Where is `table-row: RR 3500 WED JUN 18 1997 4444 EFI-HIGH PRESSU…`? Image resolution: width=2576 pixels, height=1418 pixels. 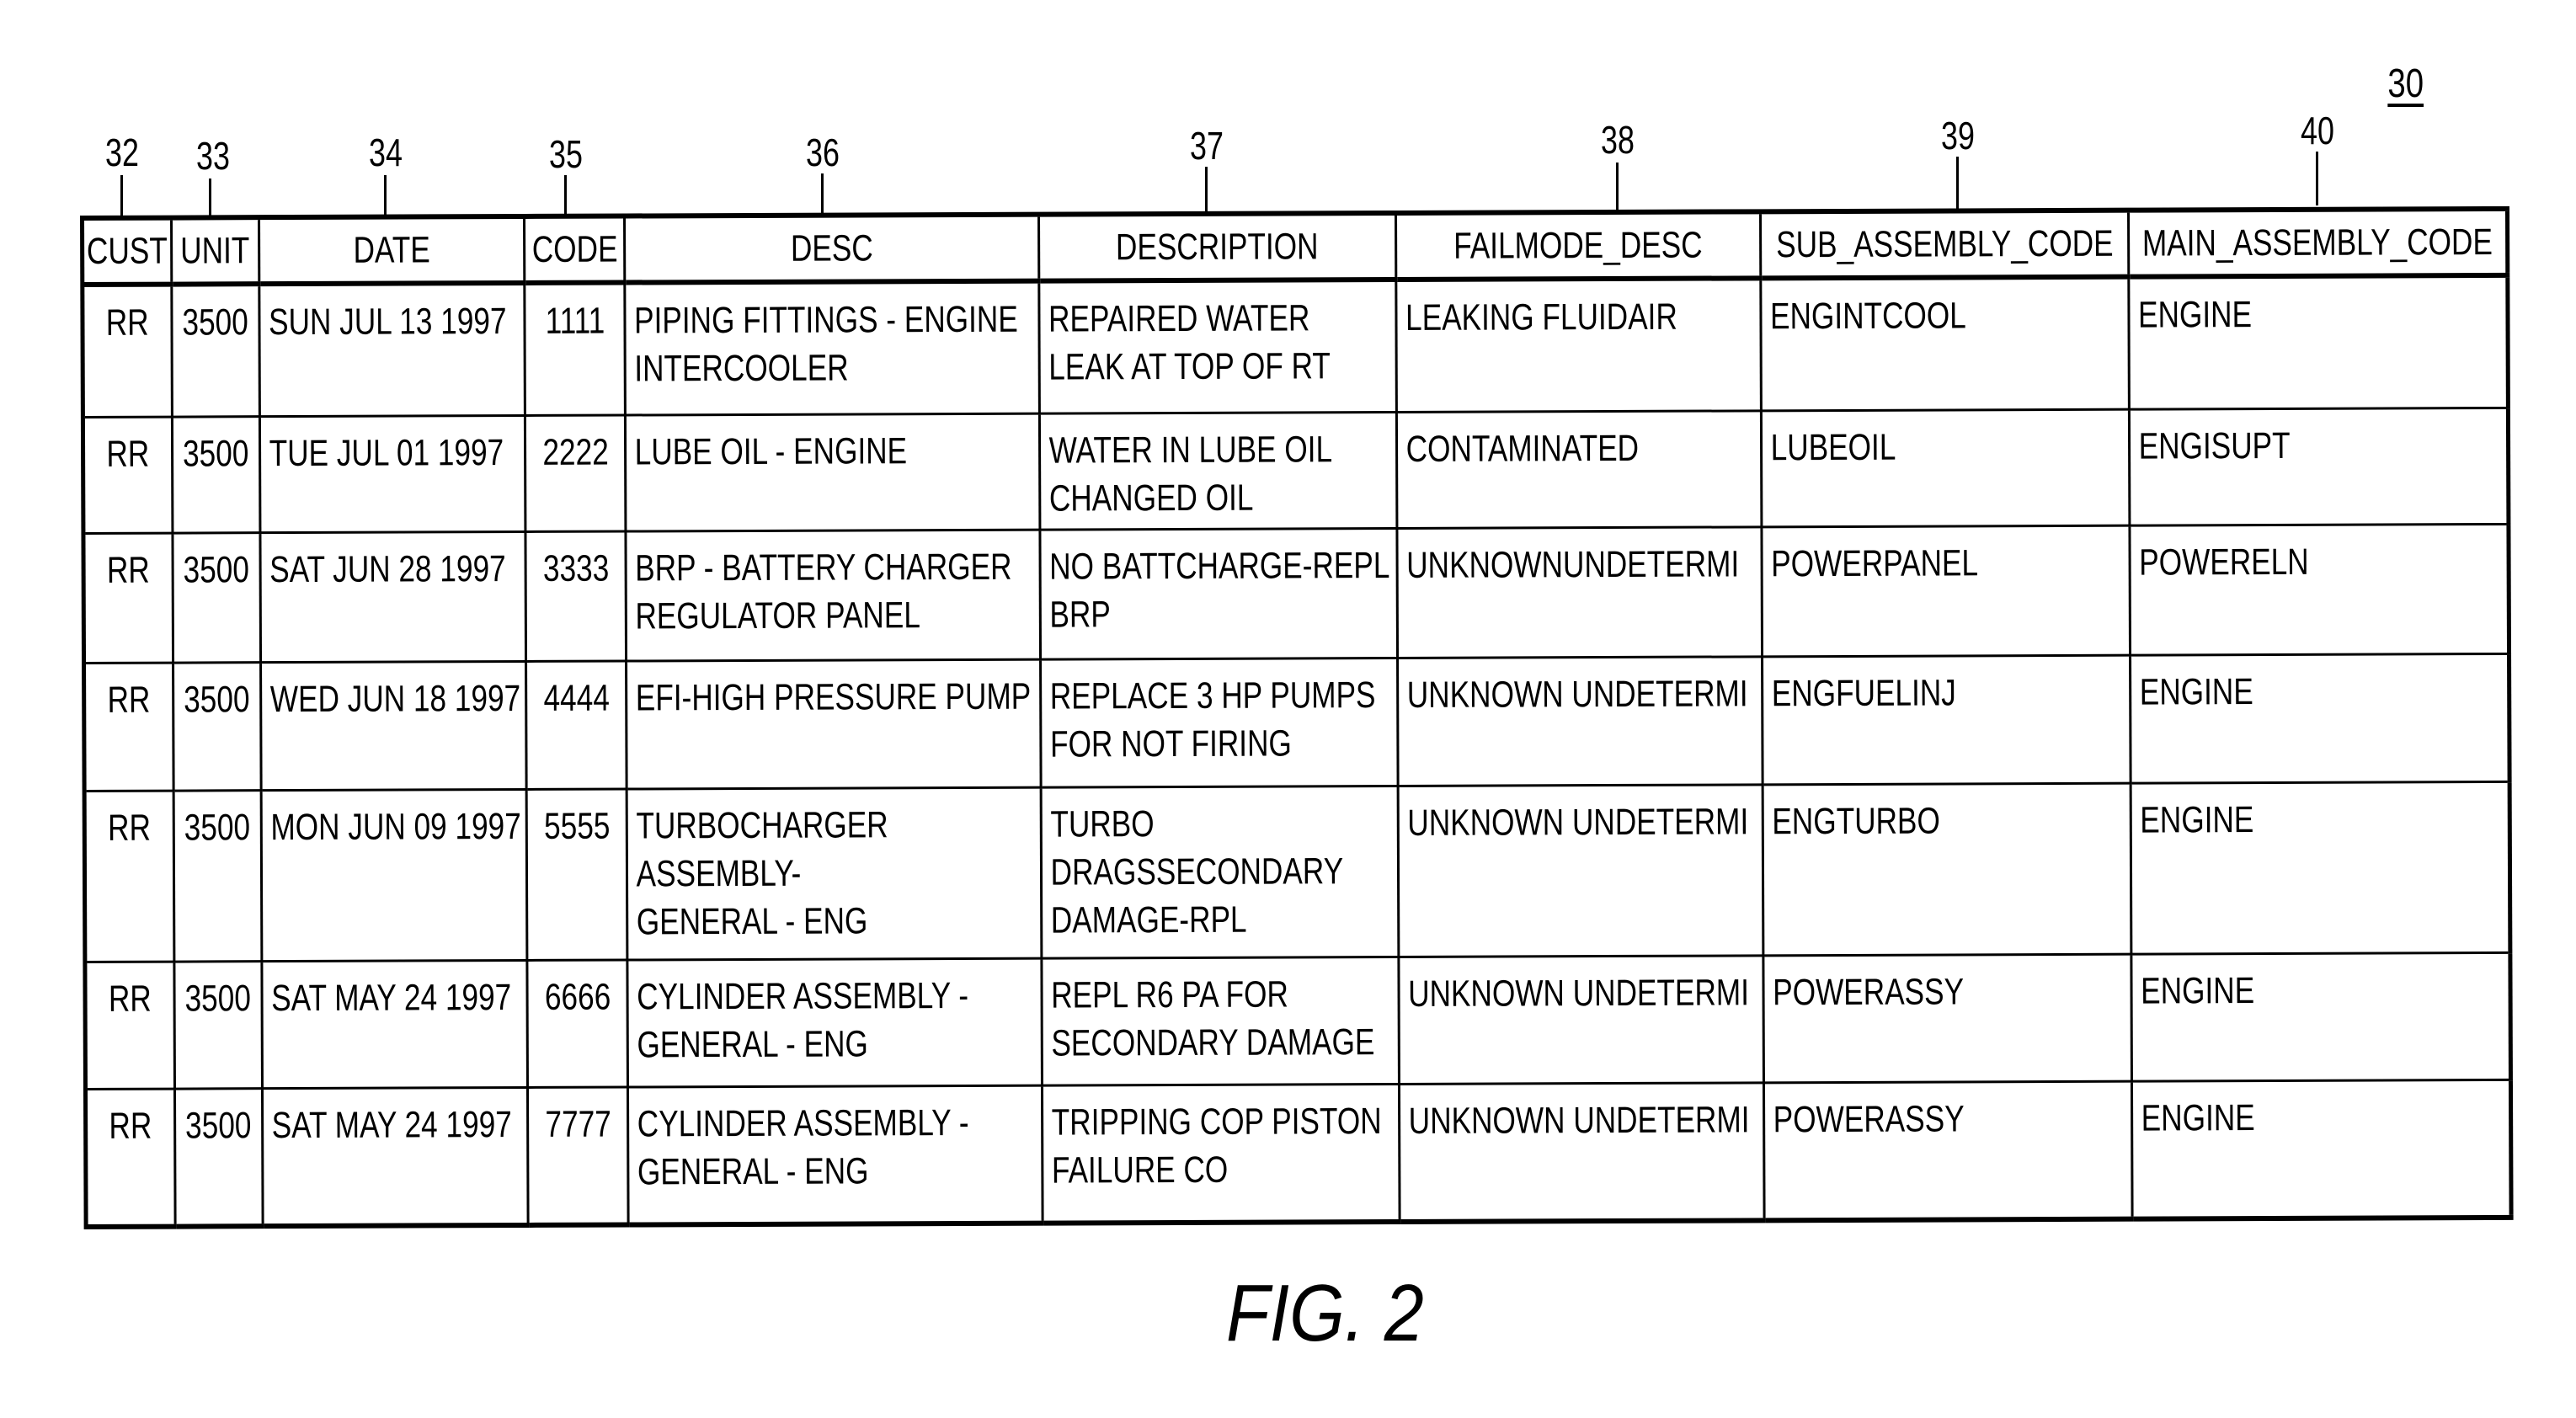 table-row: RR 3500 WED JUN 18 1997 4444 EFI-HIGH PRESSU… is located at coordinates (1296, 722).